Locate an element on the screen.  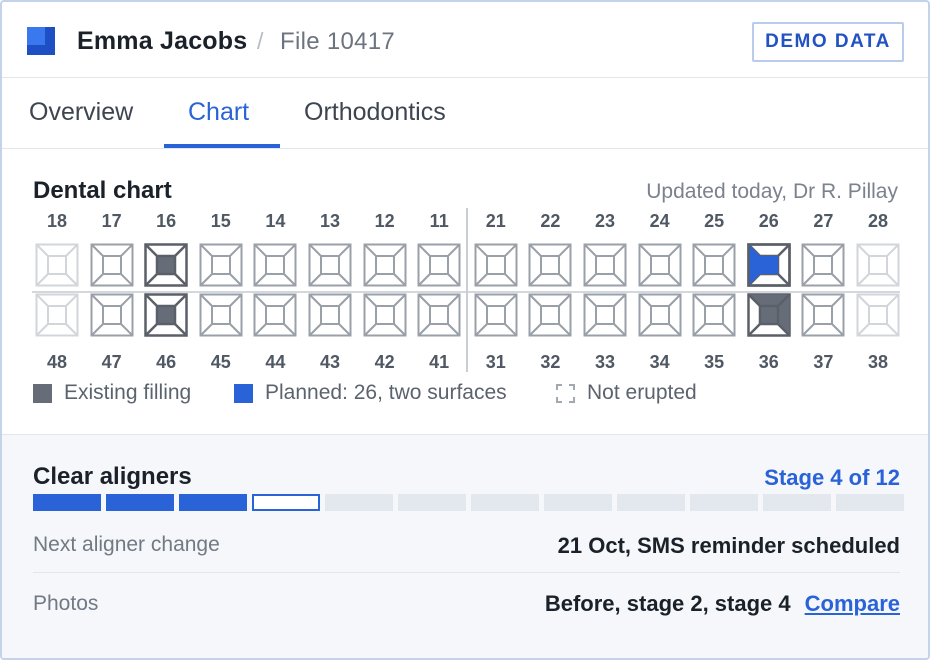
tab-orthodontics: Orthodontics is located at coordinates (375, 112).